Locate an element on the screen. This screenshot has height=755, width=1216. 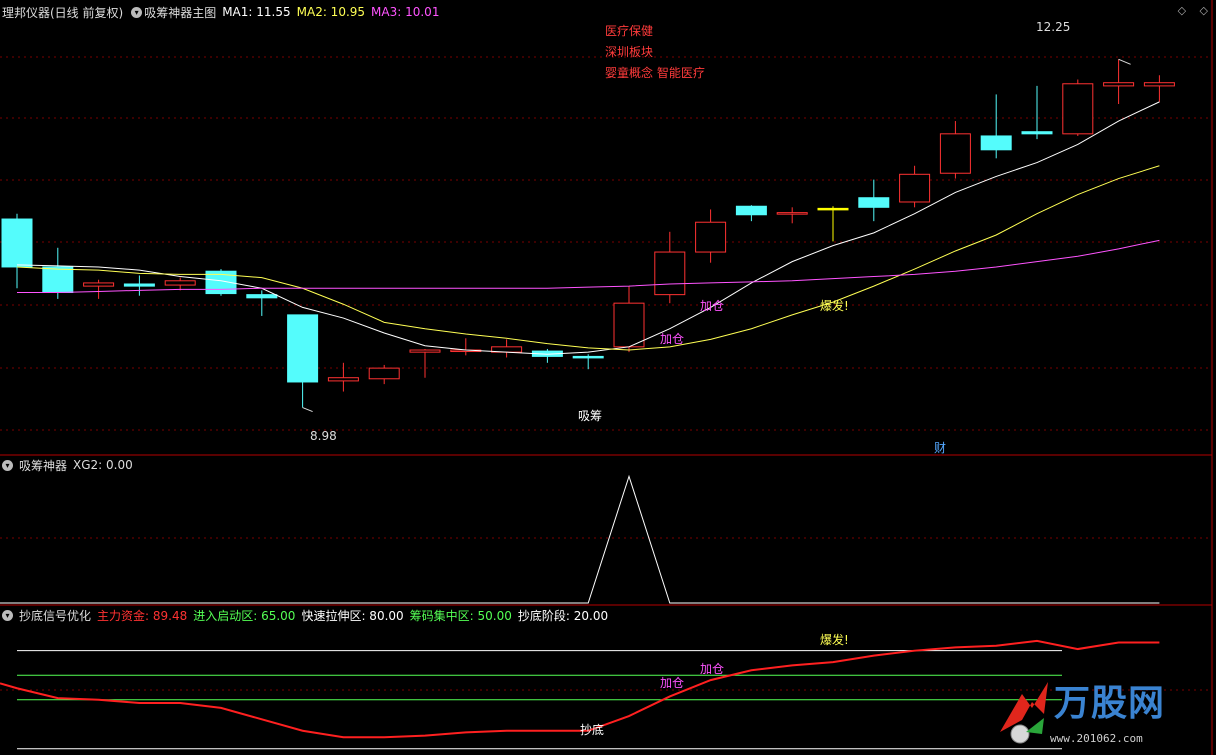
logo-url: www.201062.com is located at coordinates (1096, 738).